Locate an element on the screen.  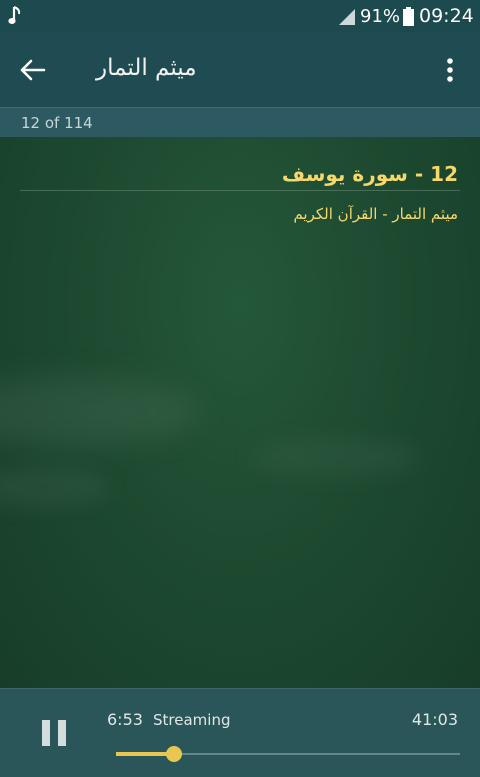
status-bar: 91% 09:24 is located at coordinates (240, 16).